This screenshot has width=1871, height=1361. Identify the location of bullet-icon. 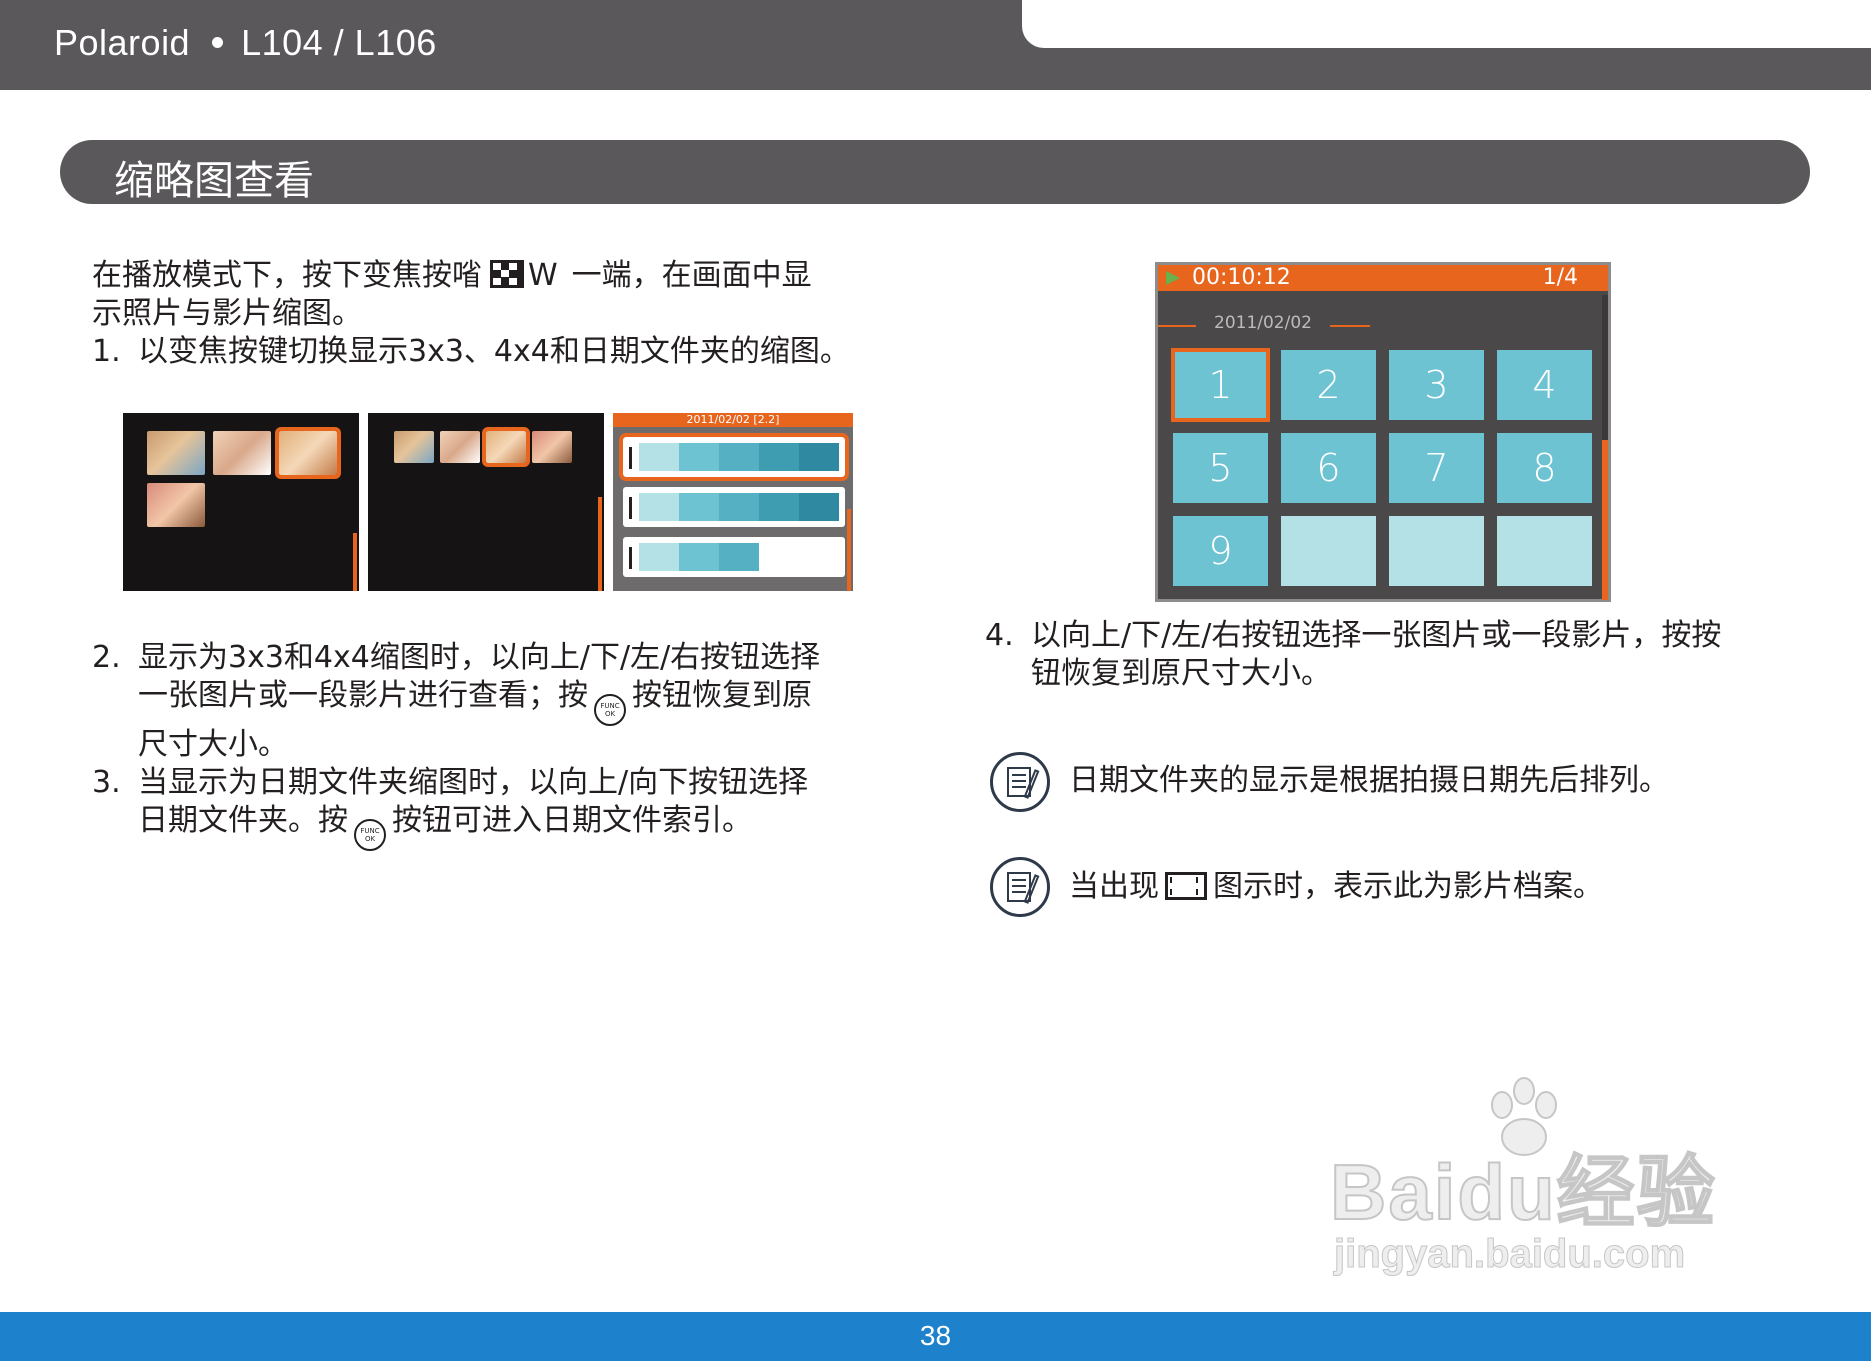
(218, 43).